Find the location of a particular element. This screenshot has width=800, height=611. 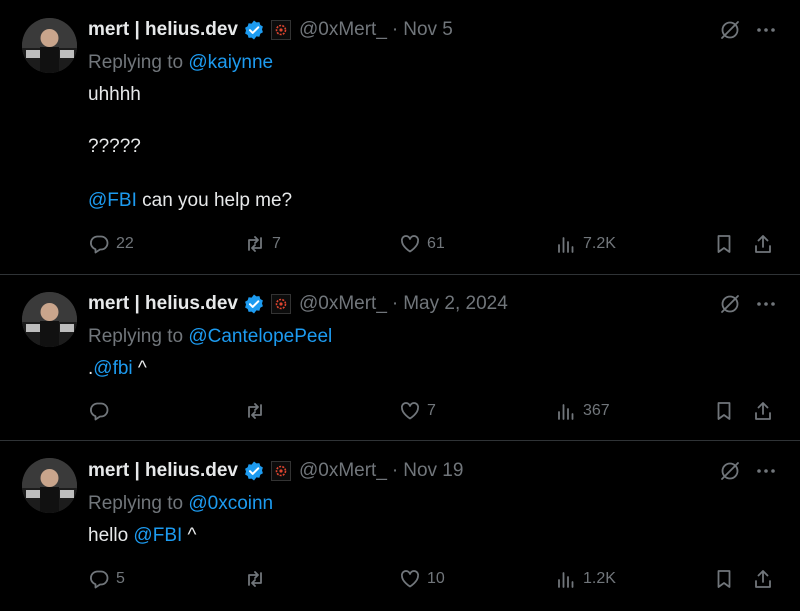

tweet-text-line: ????? is located at coordinates (114, 146).